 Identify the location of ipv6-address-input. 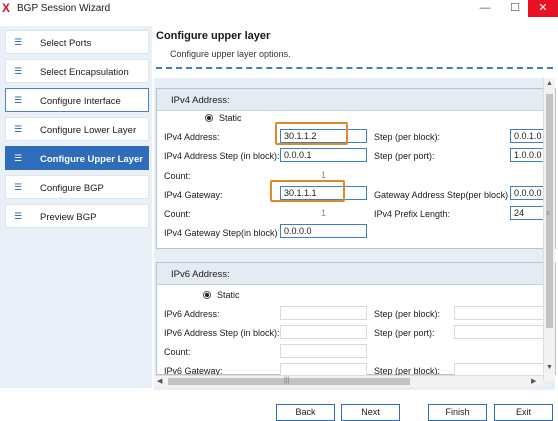
(323, 313).